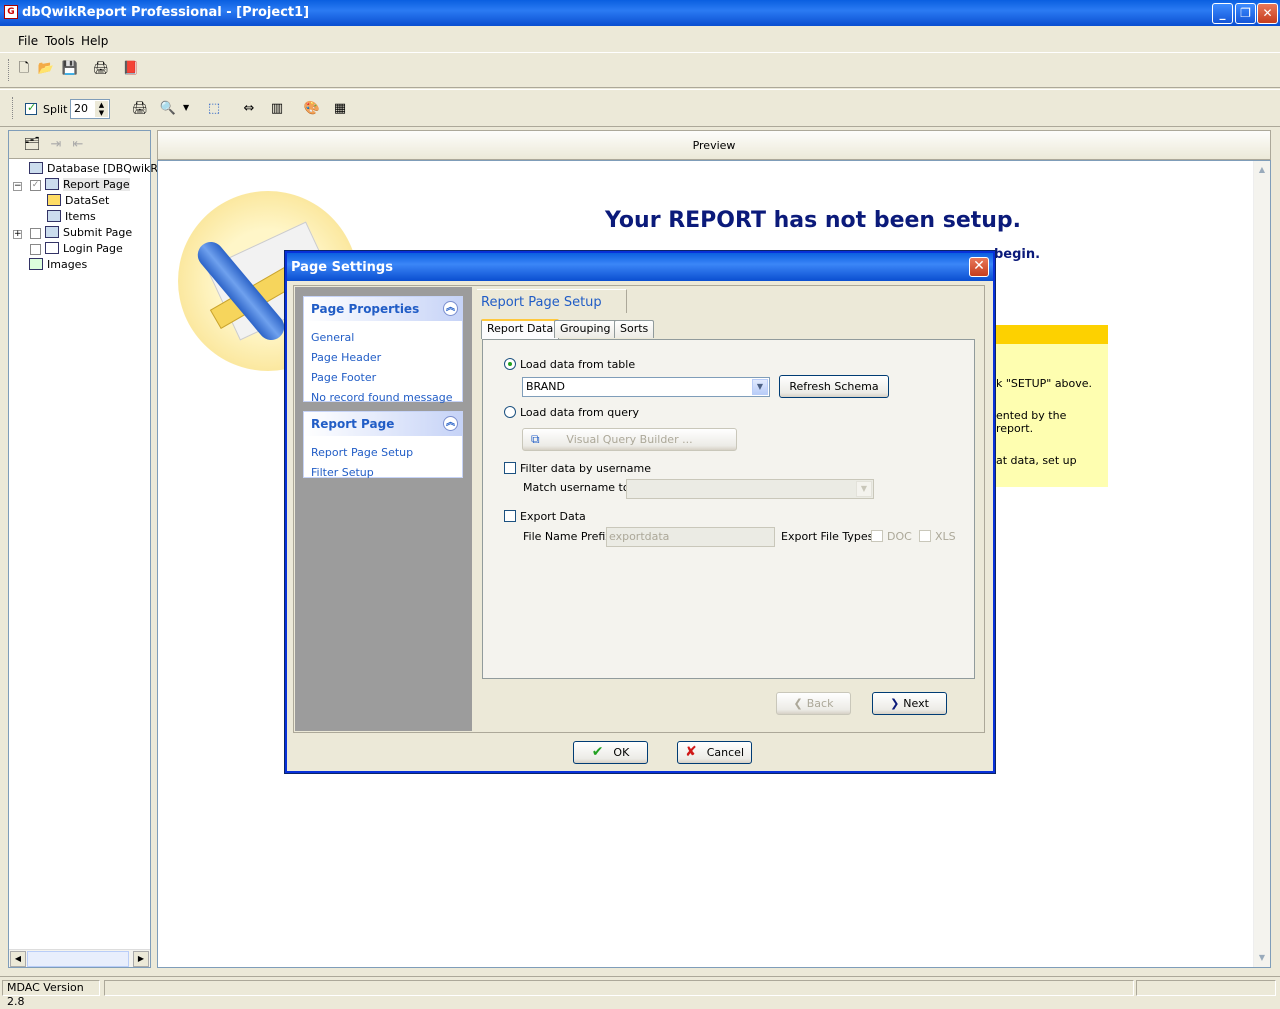 This screenshot has width=1280, height=1009. I want to click on check-icon: ✓, so click(32, 107).